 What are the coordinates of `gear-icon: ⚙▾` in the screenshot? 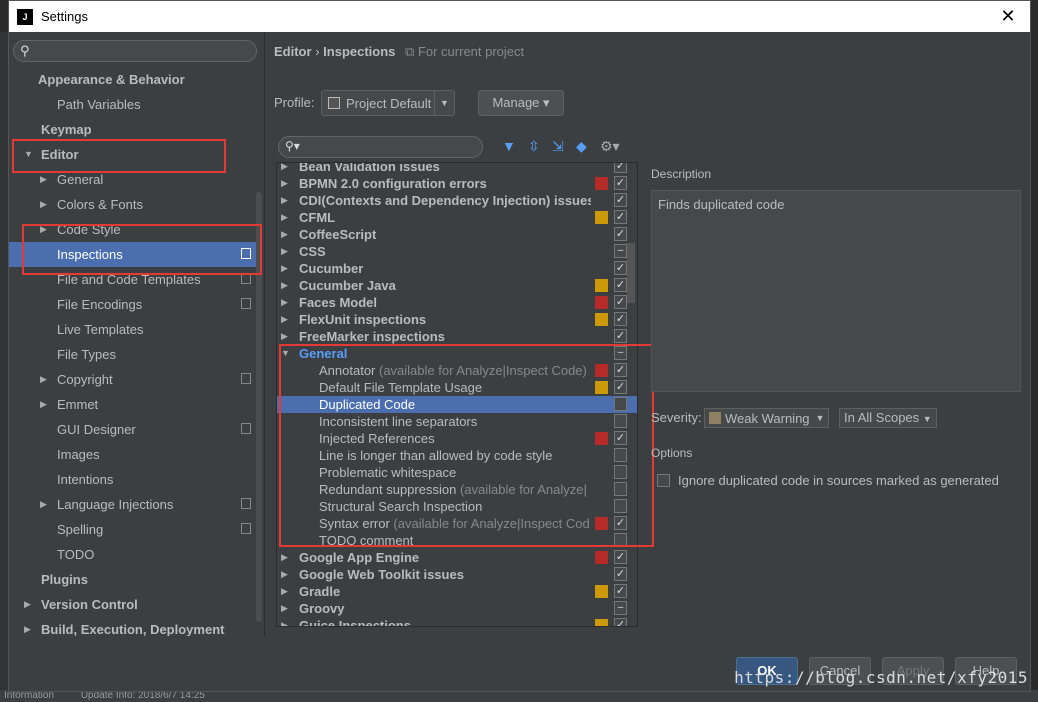 It's located at (610, 146).